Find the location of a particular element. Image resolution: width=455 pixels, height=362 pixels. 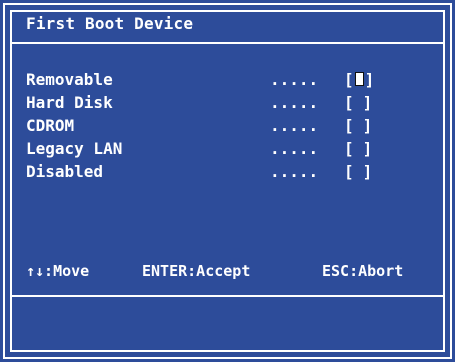

key-help-bar: ↑↓:Move ENTER:Accept ESC:Abort is located at coordinates (231, 271).